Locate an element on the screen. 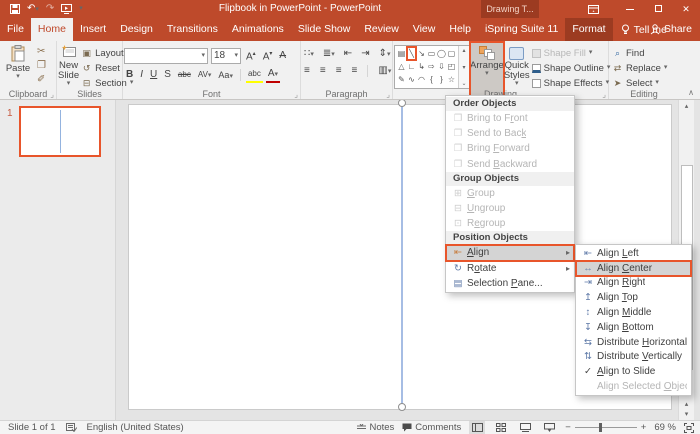 This screenshot has width=700, height=434. italic-button: I is located at coordinates (141, 75).